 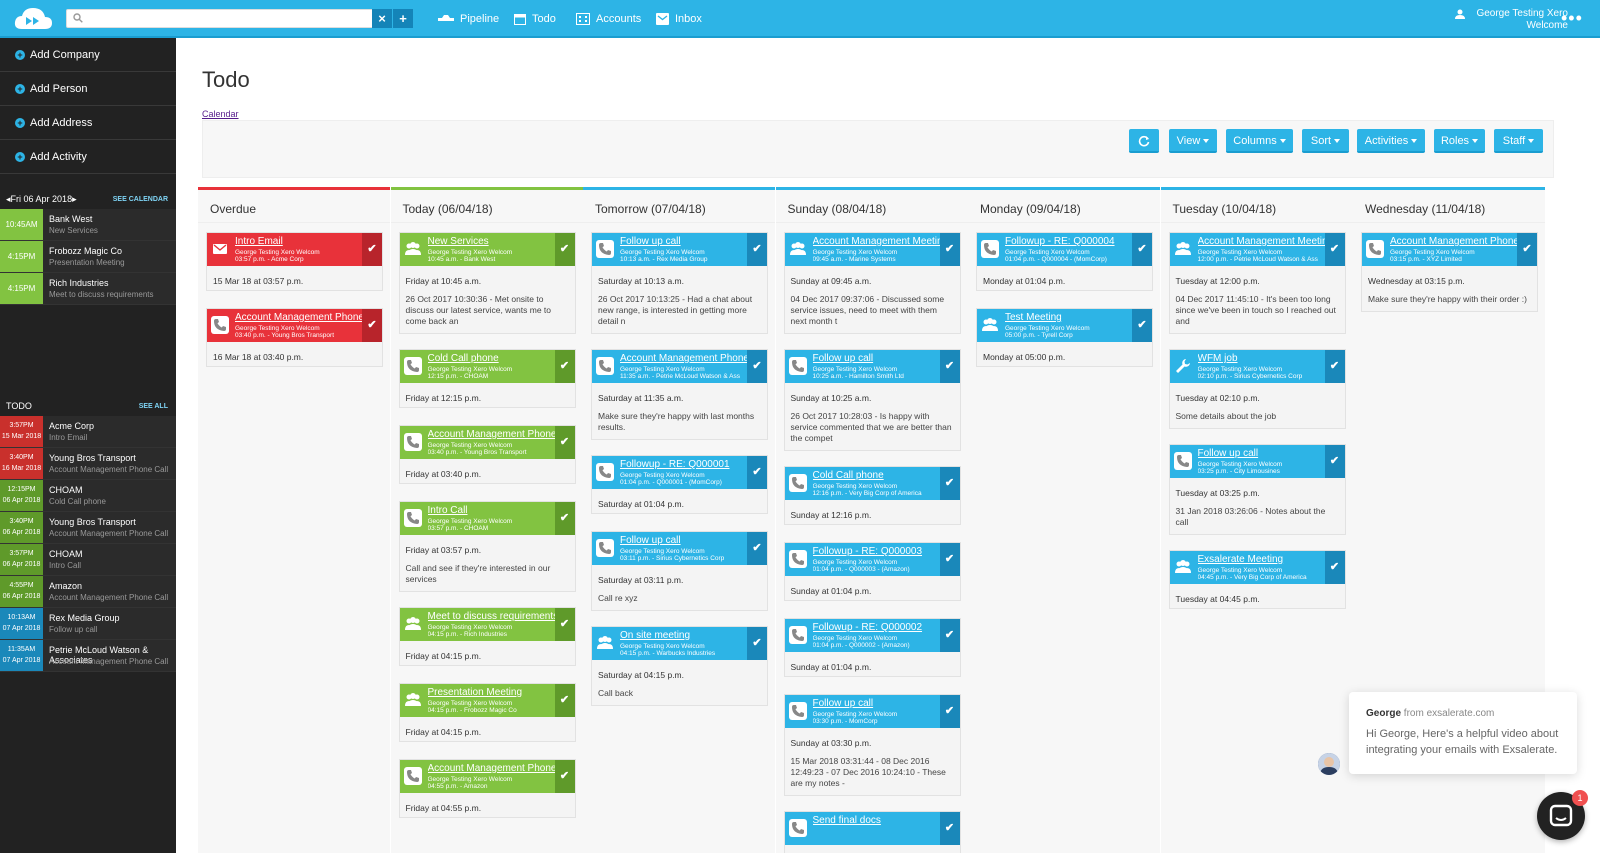 What do you see at coordinates (231, 18) in the screenshot?
I see `search-input` at bounding box center [231, 18].